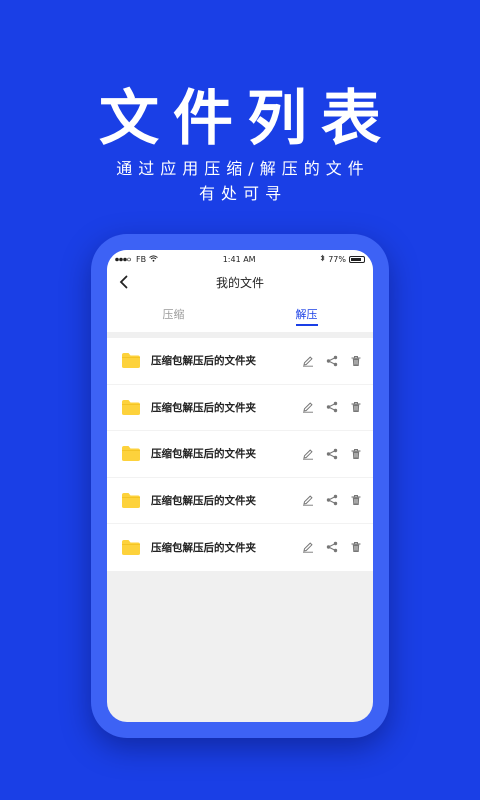  What do you see at coordinates (173, 314) in the screenshot?
I see `tab-compress: 压缩` at bounding box center [173, 314].